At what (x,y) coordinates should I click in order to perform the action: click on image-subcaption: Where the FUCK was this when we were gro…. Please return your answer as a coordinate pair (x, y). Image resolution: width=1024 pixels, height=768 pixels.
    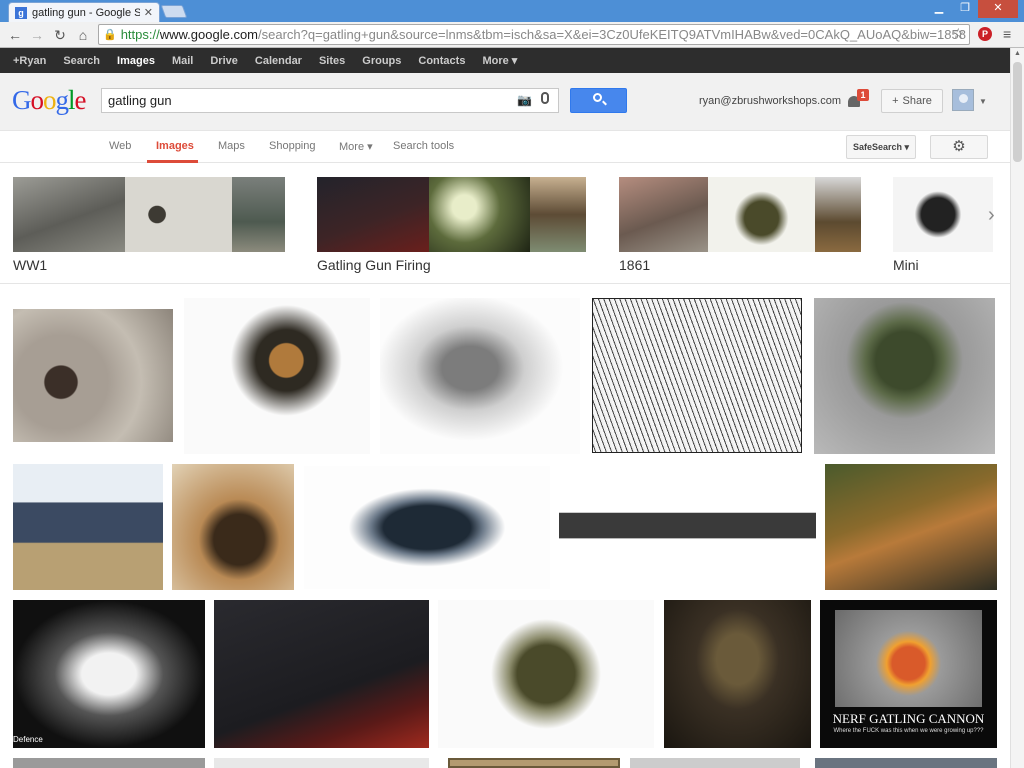
    Looking at the image, I should click on (908, 731).